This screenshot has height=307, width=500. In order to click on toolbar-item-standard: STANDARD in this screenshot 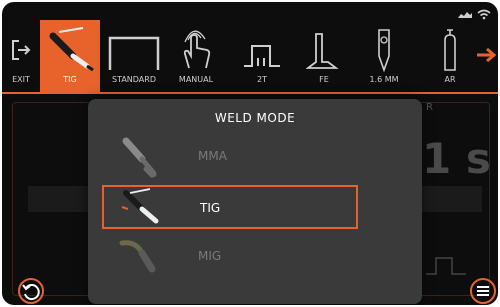, I will do `click(134, 56)`.